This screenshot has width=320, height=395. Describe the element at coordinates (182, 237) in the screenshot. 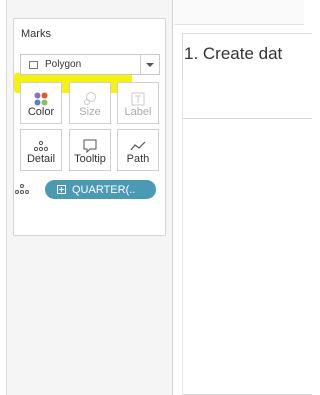

I see `sheet-axis-line` at that location.